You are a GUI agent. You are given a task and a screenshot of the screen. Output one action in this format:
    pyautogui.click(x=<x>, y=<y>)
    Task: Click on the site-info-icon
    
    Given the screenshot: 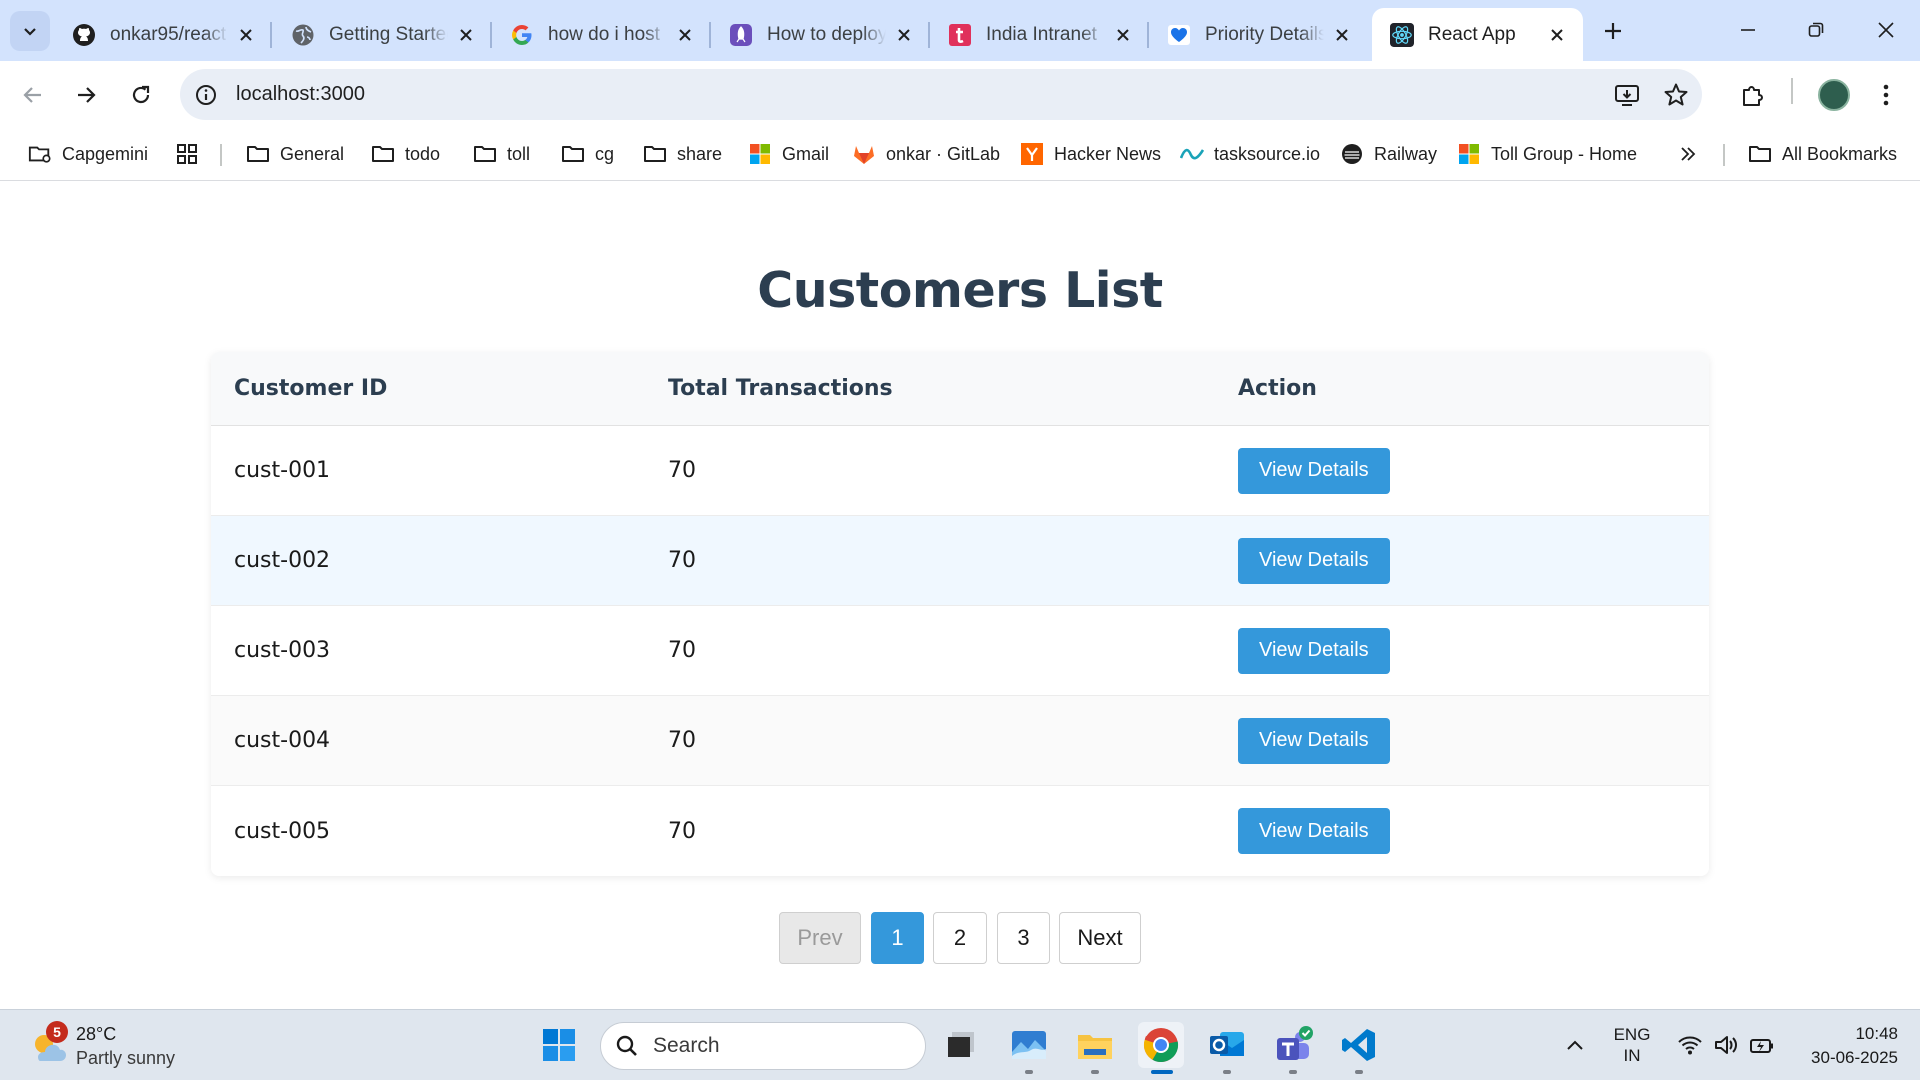 What is the action you would take?
    pyautogui.click(x=206, y=95)
    